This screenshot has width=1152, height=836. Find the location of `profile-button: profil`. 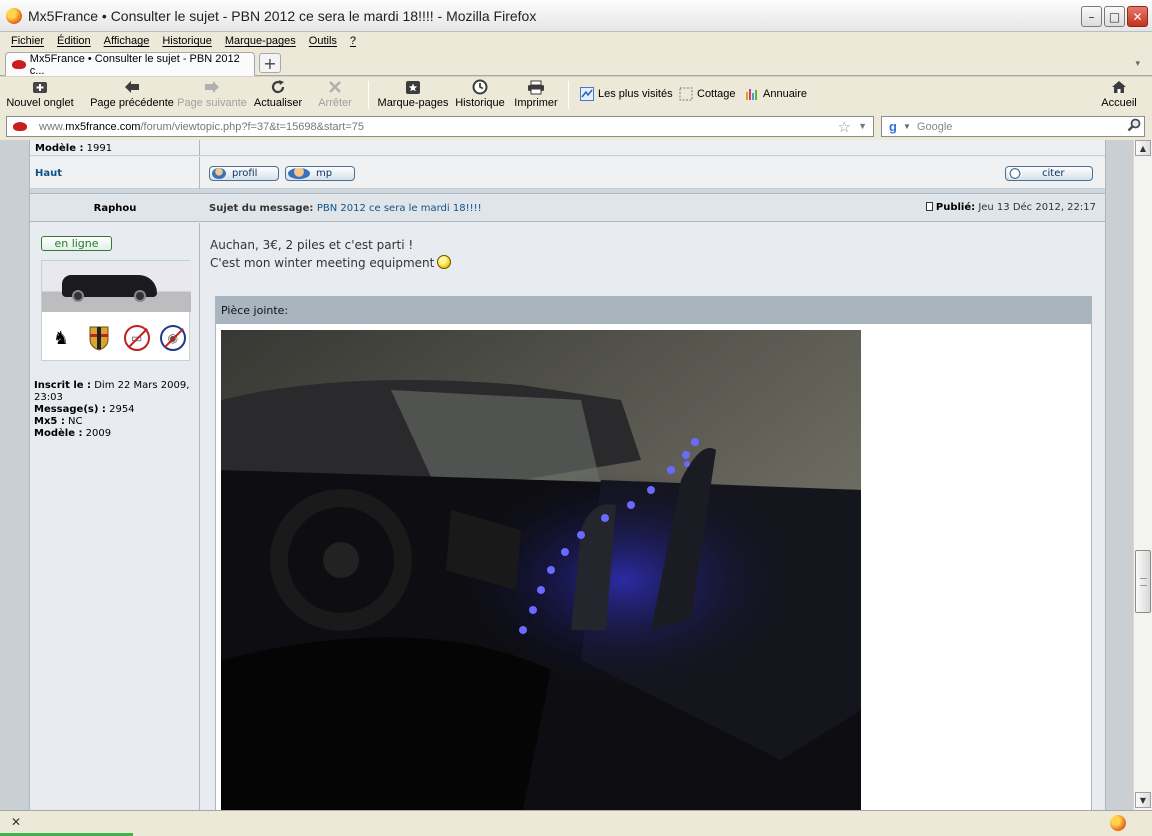

profile-button: profil is located at coordinates (244, 173).